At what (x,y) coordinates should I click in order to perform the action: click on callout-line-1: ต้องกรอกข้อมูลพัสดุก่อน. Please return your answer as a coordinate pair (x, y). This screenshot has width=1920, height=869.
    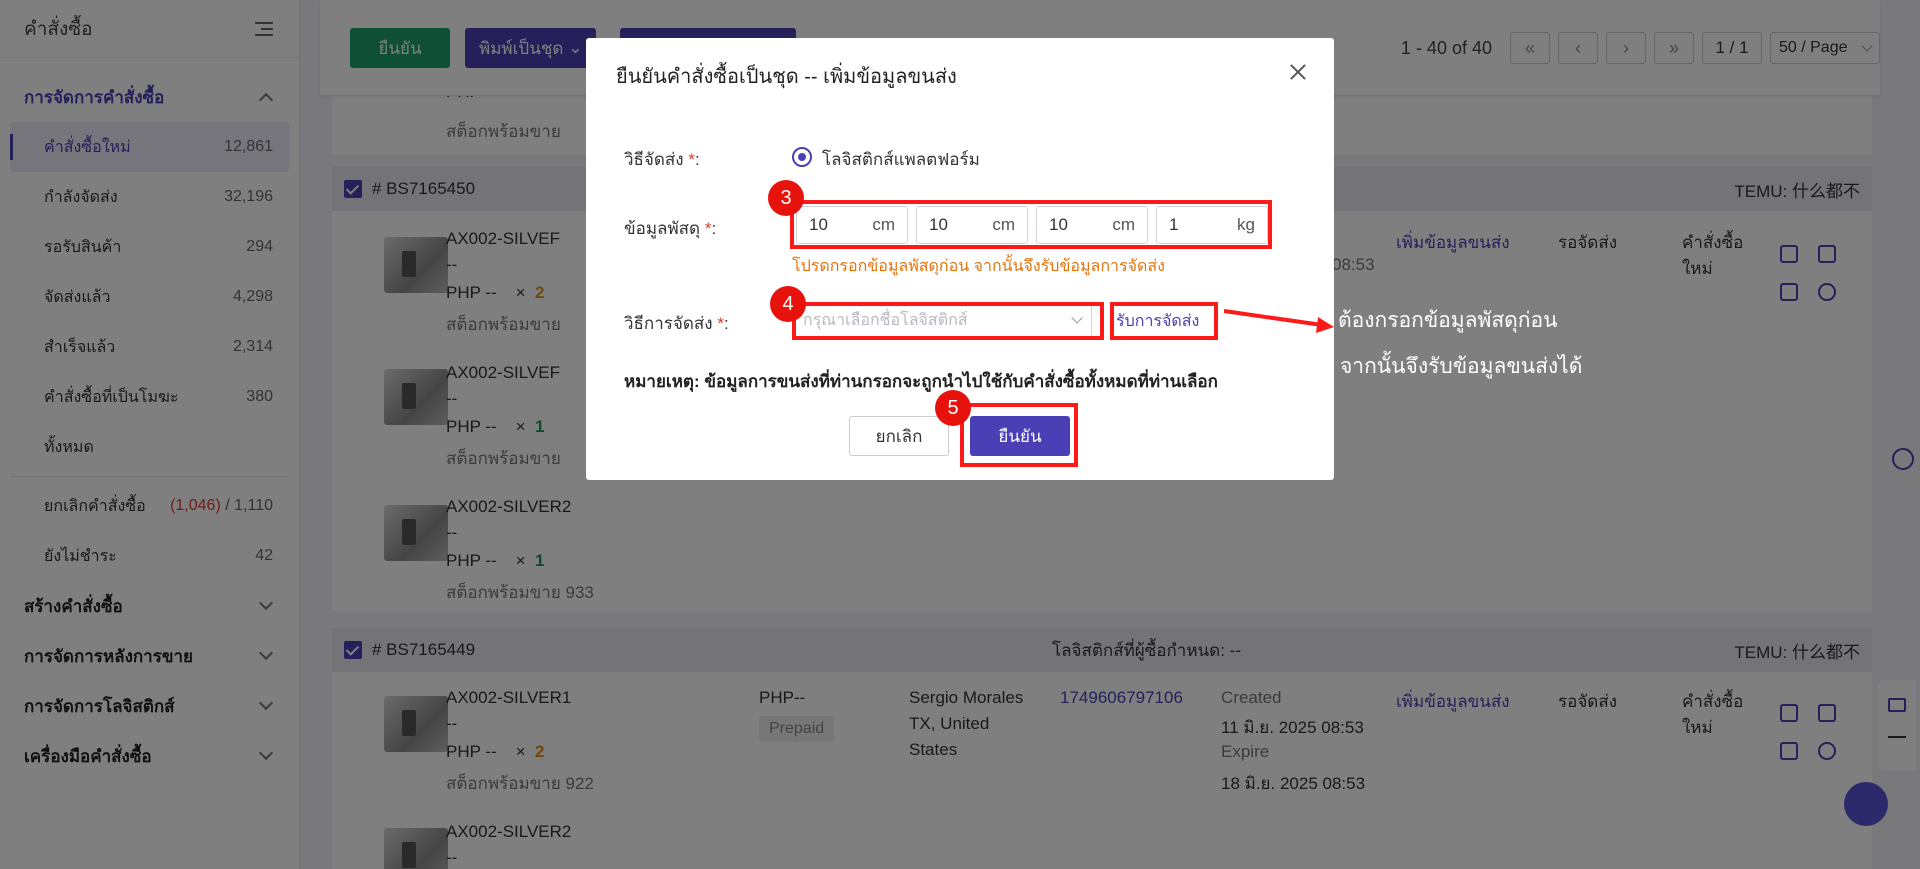
    Looking at the image, I should click on (1448, 320).